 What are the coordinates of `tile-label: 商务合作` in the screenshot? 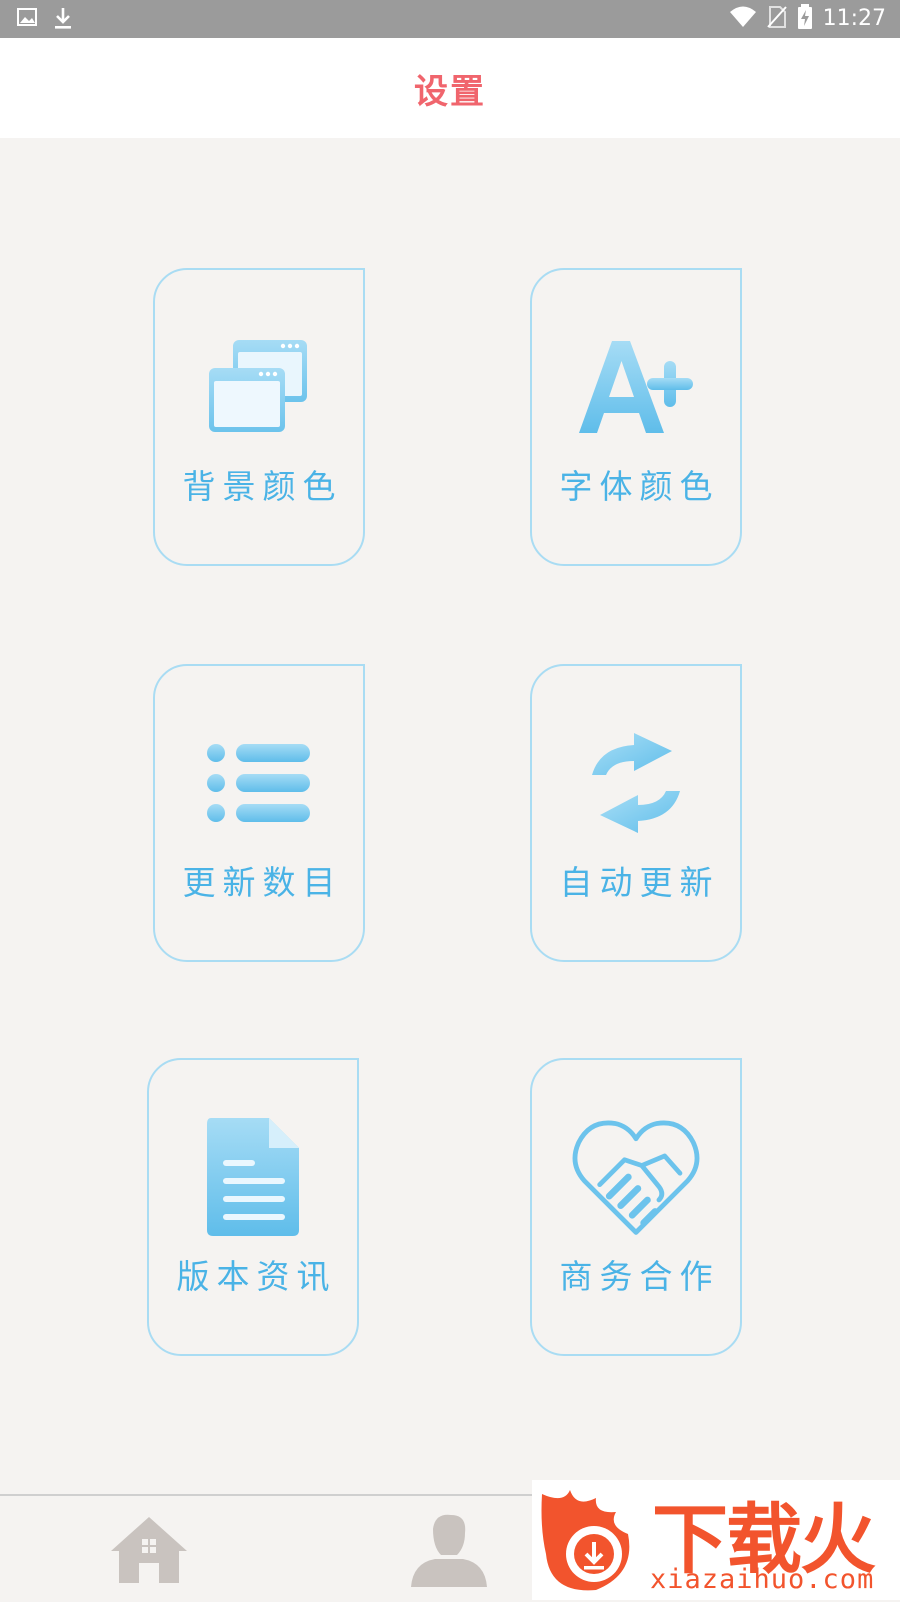 It's located at (639, 1276).